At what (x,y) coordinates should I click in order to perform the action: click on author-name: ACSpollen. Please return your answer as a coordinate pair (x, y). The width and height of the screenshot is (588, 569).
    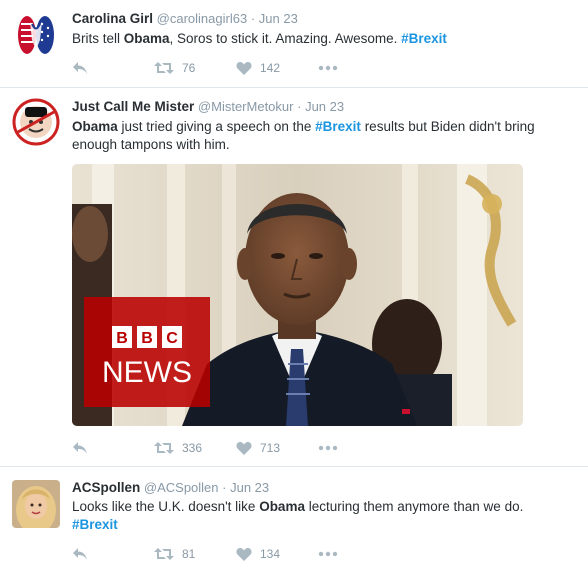
    Looking at the image, I should click on (106, 487).